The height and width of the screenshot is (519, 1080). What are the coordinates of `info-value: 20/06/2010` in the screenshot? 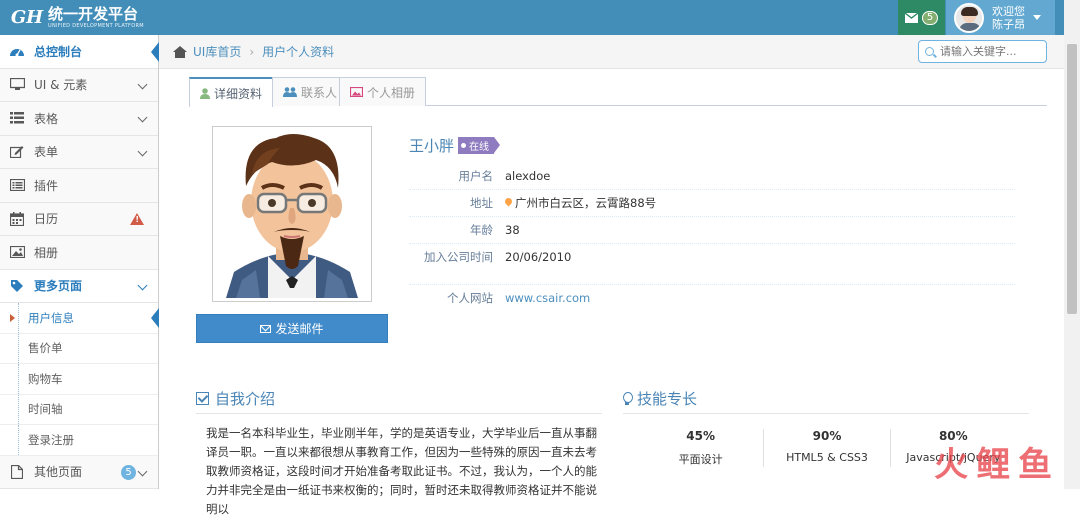 It's located at (538, 257).